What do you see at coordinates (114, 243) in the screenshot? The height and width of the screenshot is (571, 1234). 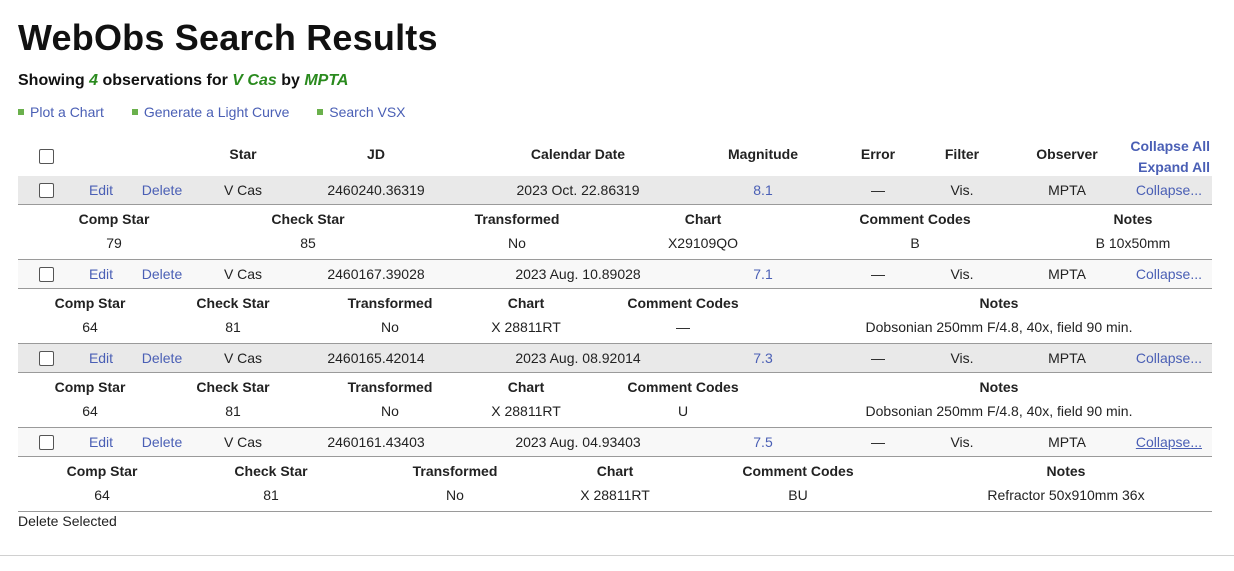 I see `detail-comp: 79` at bounding box center [114, 243].